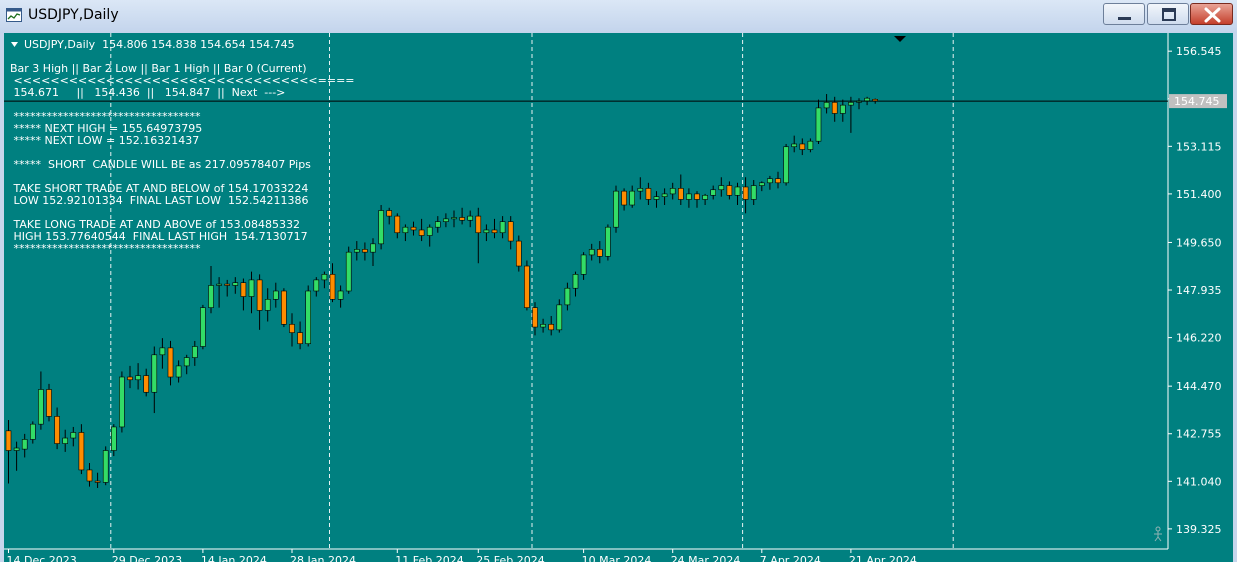 The width and height of the screenshot is (1237, 562). Describe the element at coordinates (706, 558) in the screenshot. I see `time-tick-label: 24 Mar 2024` at that location.